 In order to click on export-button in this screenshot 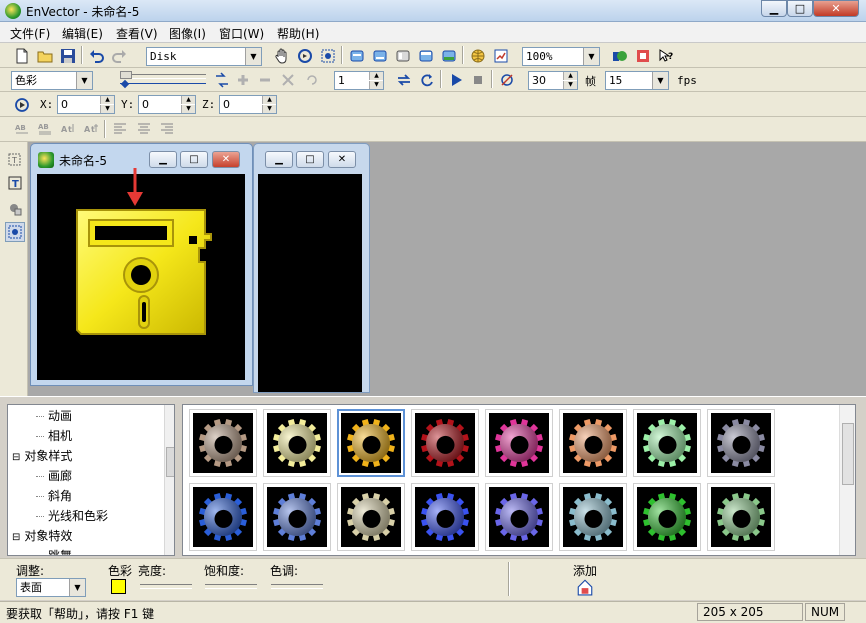, I will do `click(643, 56)`.